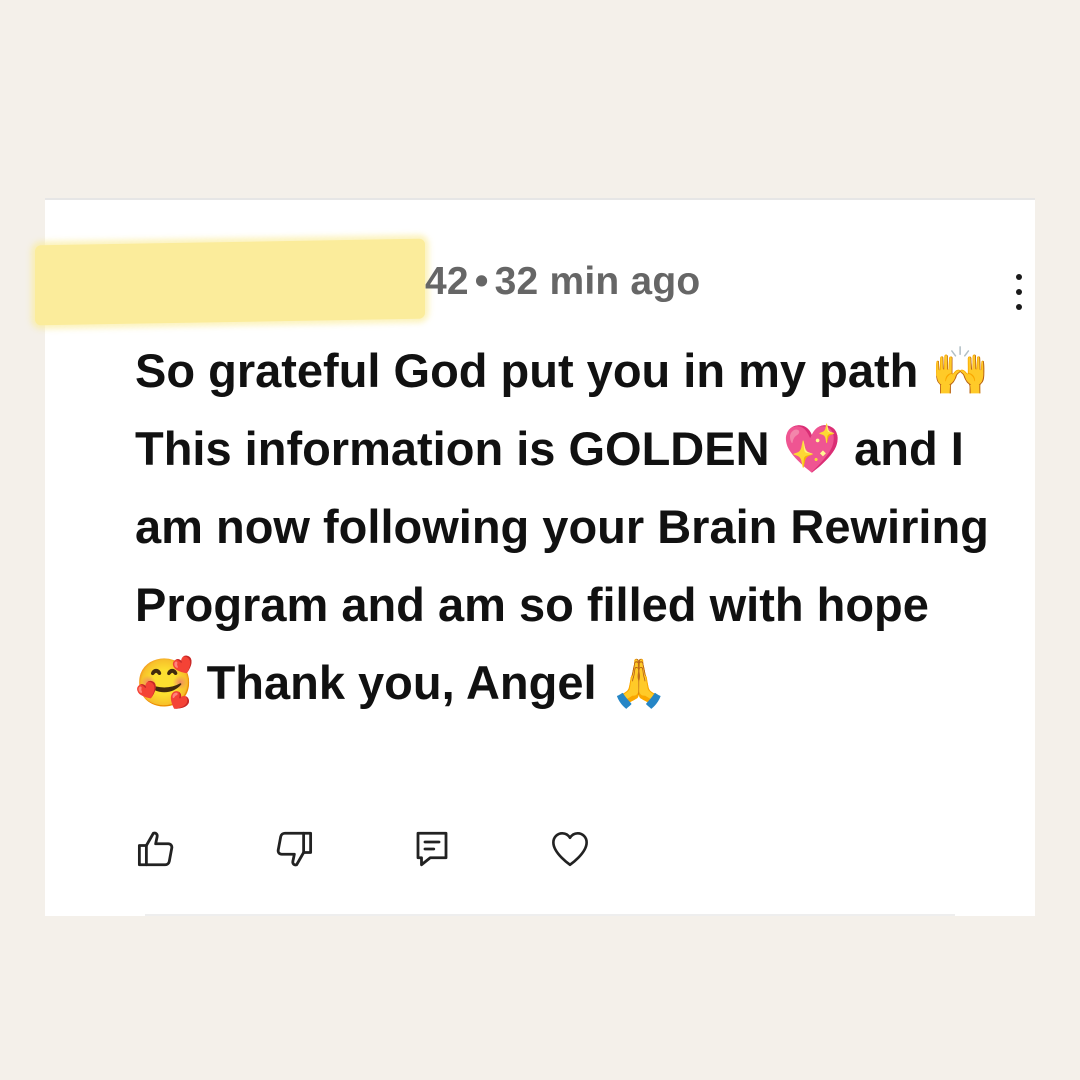 This screenshot has width=1080, height=1080. What do you see at coordinates (447, 281) in the screenshot?
I see `author-handle-suffix: 42` at bounding box center [447, 281].